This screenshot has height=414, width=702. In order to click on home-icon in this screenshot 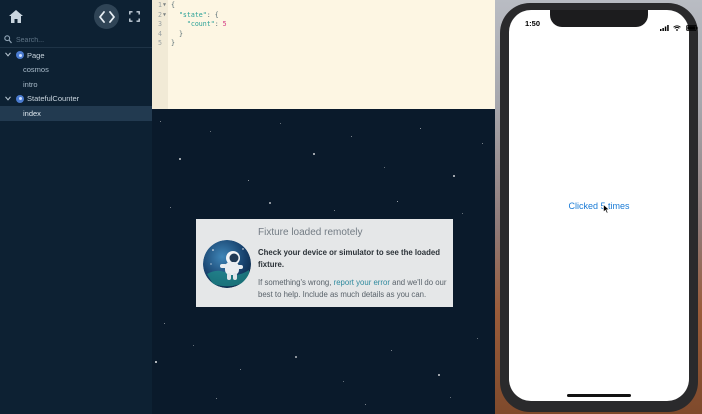, I will do `click(15, 16)`.